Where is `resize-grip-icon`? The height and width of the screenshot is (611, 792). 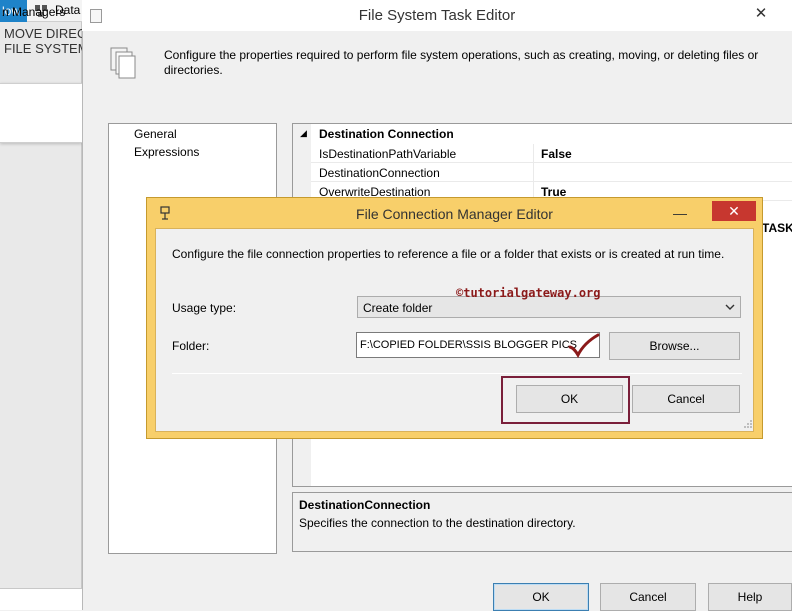 resize-grip-icon is located at coordinates (748, 424).